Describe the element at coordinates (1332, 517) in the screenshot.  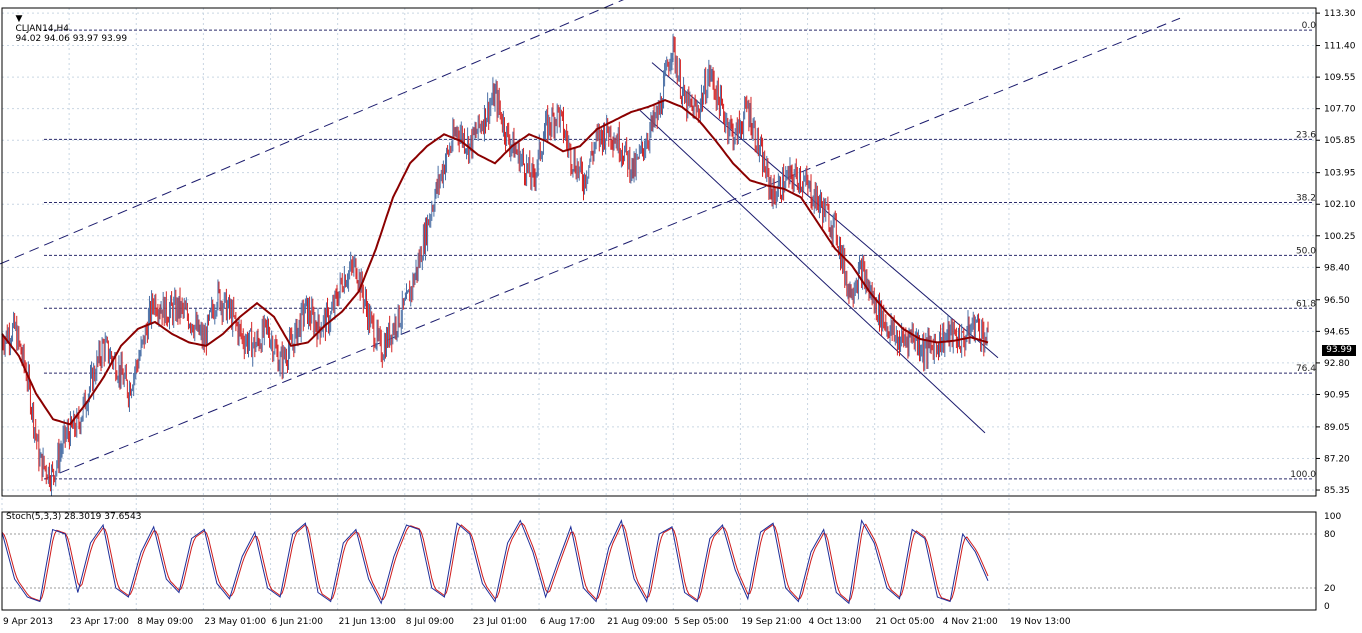
I see `stoch-axis-label: 100` at that location.